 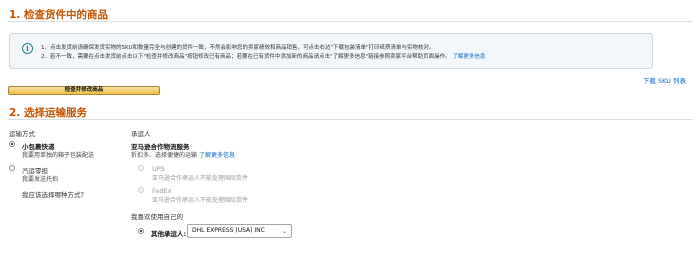 I want to click on radio-ups, so click(x=141, y=168).